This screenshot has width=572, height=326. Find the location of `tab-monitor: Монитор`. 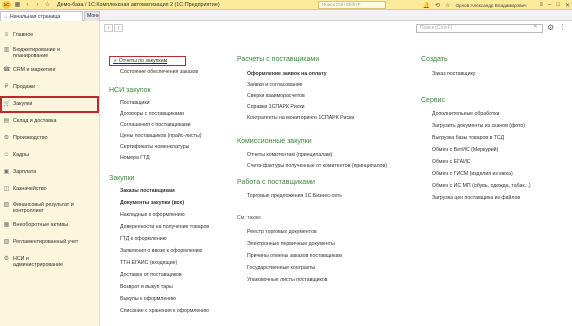

tab-monitor: Монитор is located at coordinates (92, 16).